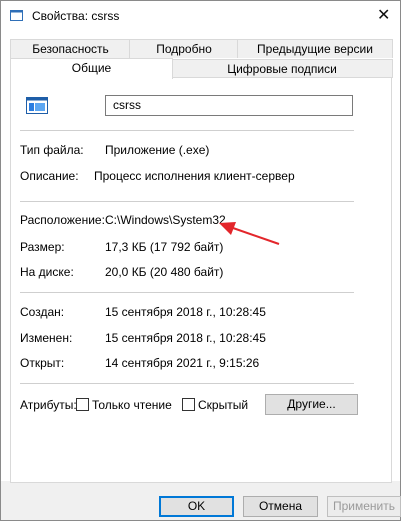  I want to click on readonly-checkbox, so click(82, 404).